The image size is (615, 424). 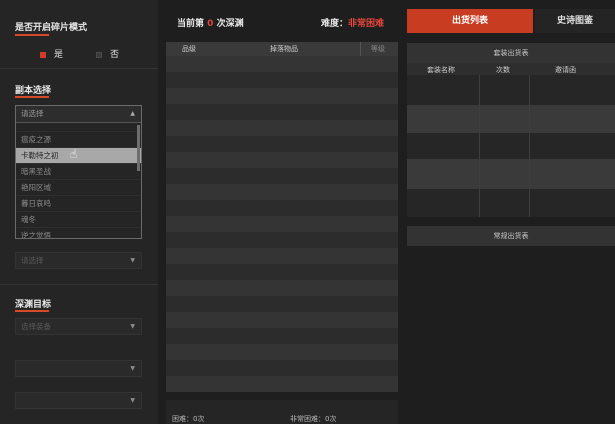 What do you see at coordinates (78, 188) in the screenshot?
I see `dungeon-option: 艳阳区域` at bounding box center [78, 188].